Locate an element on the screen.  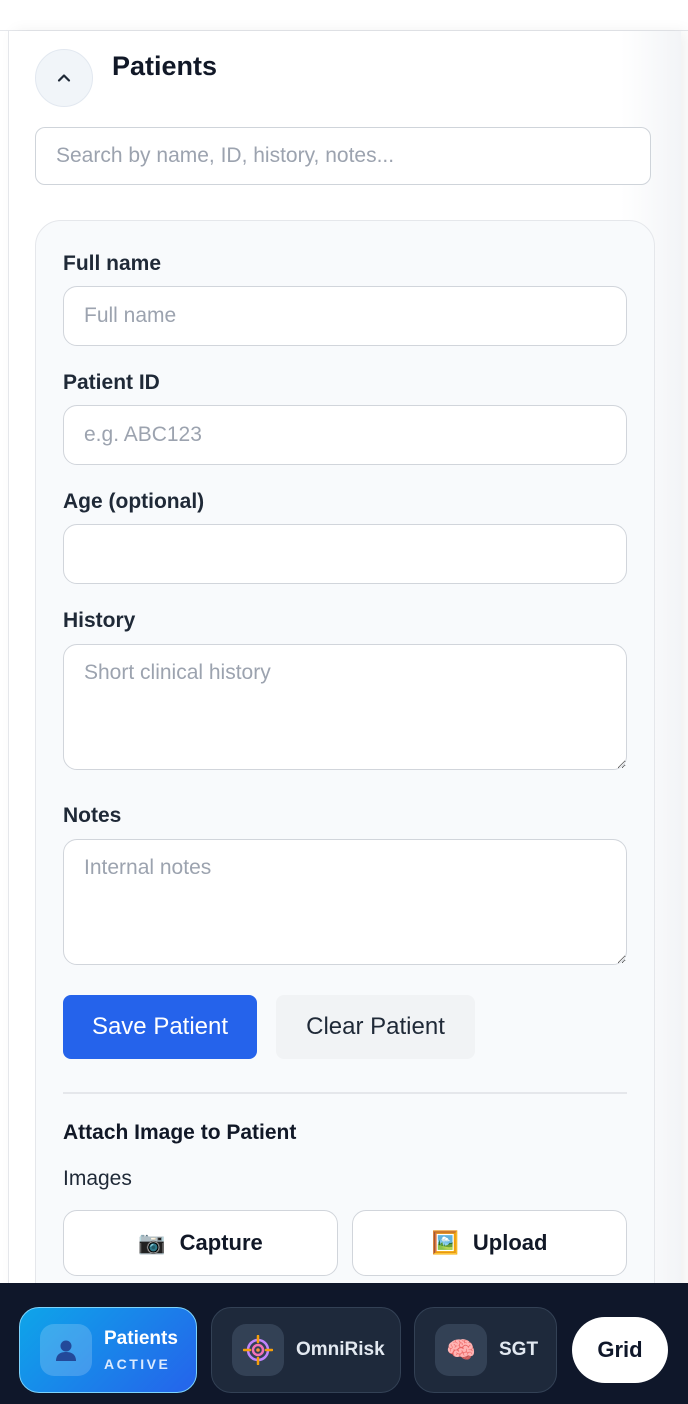
attach-image-heading: Attach Image to Patient is located at coordinates (180, 1132).